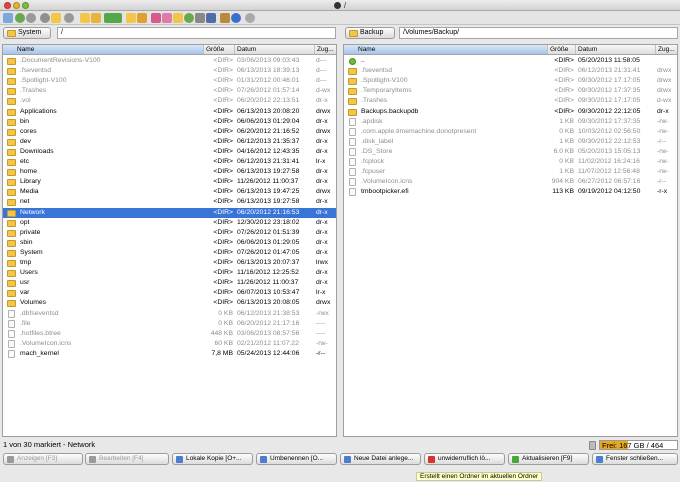  Describe the element at coordinates (96, 18) in the screenshot. I see `folder-up-icon` at that location.